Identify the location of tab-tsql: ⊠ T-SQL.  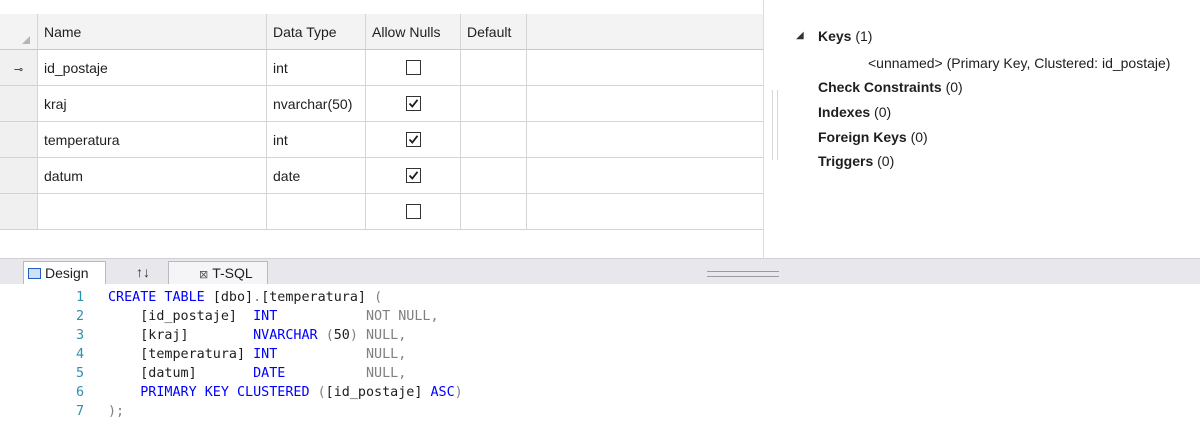
(218, 273).